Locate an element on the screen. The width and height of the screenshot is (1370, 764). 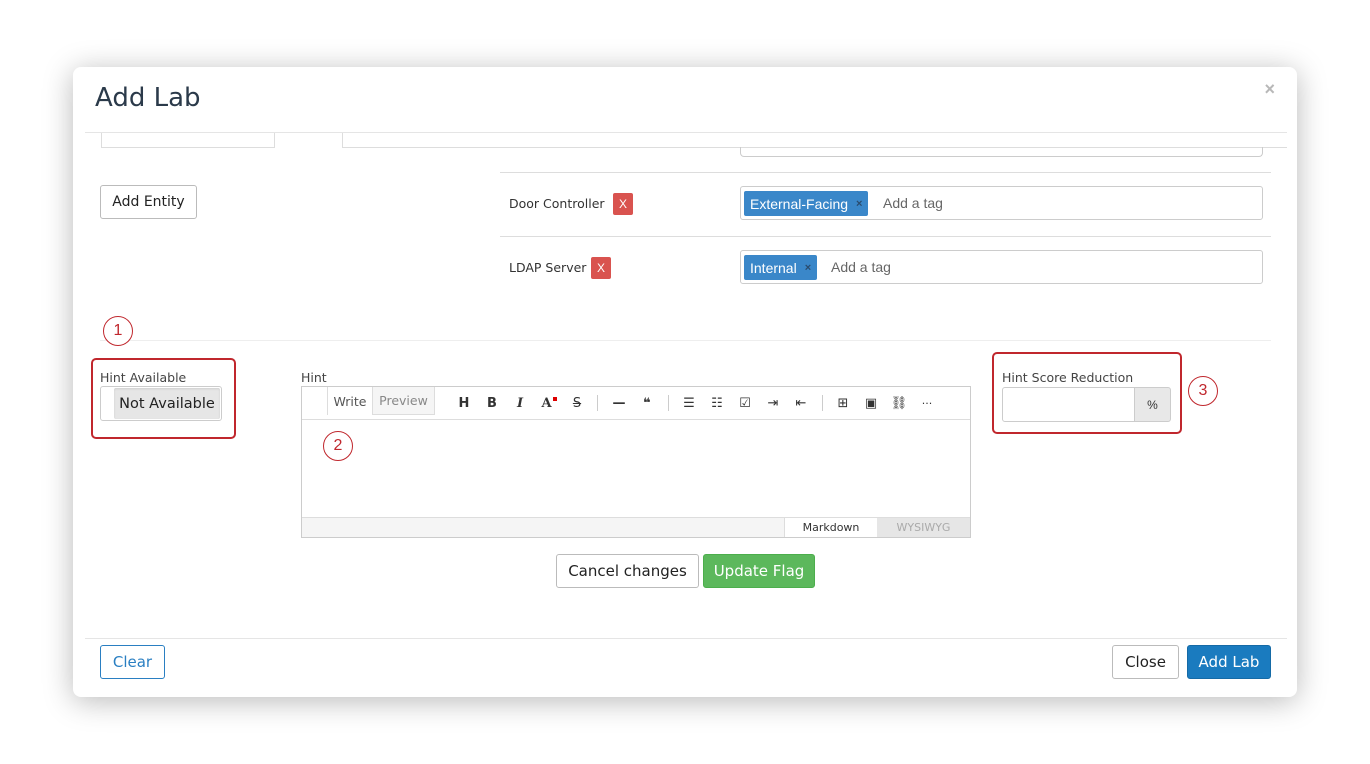
footer-divider is located at coordinates (686, 638).